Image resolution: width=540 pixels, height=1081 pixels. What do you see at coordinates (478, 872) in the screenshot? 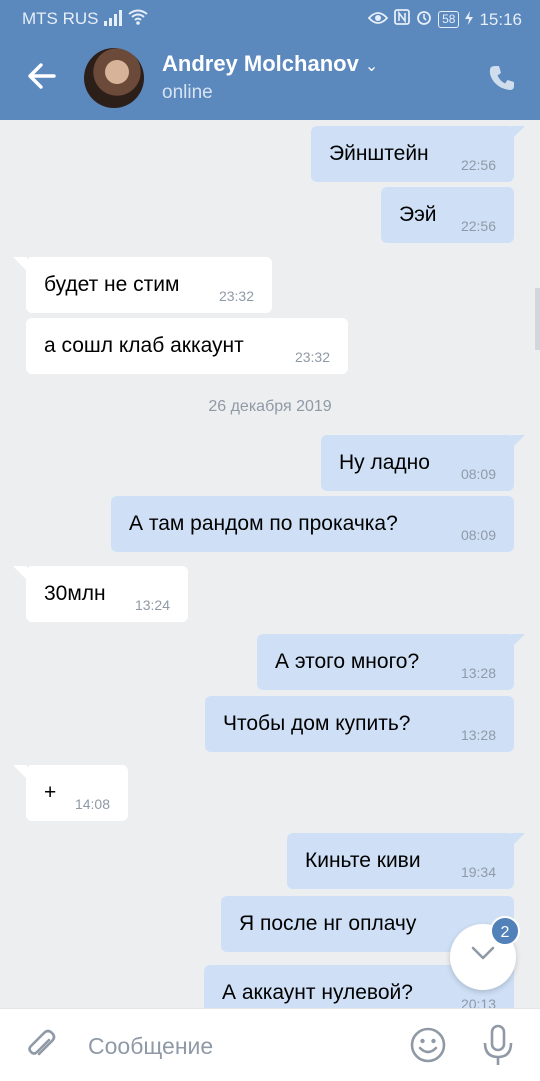
I see `message-time: 19:34` at bounding box center [478, 872].